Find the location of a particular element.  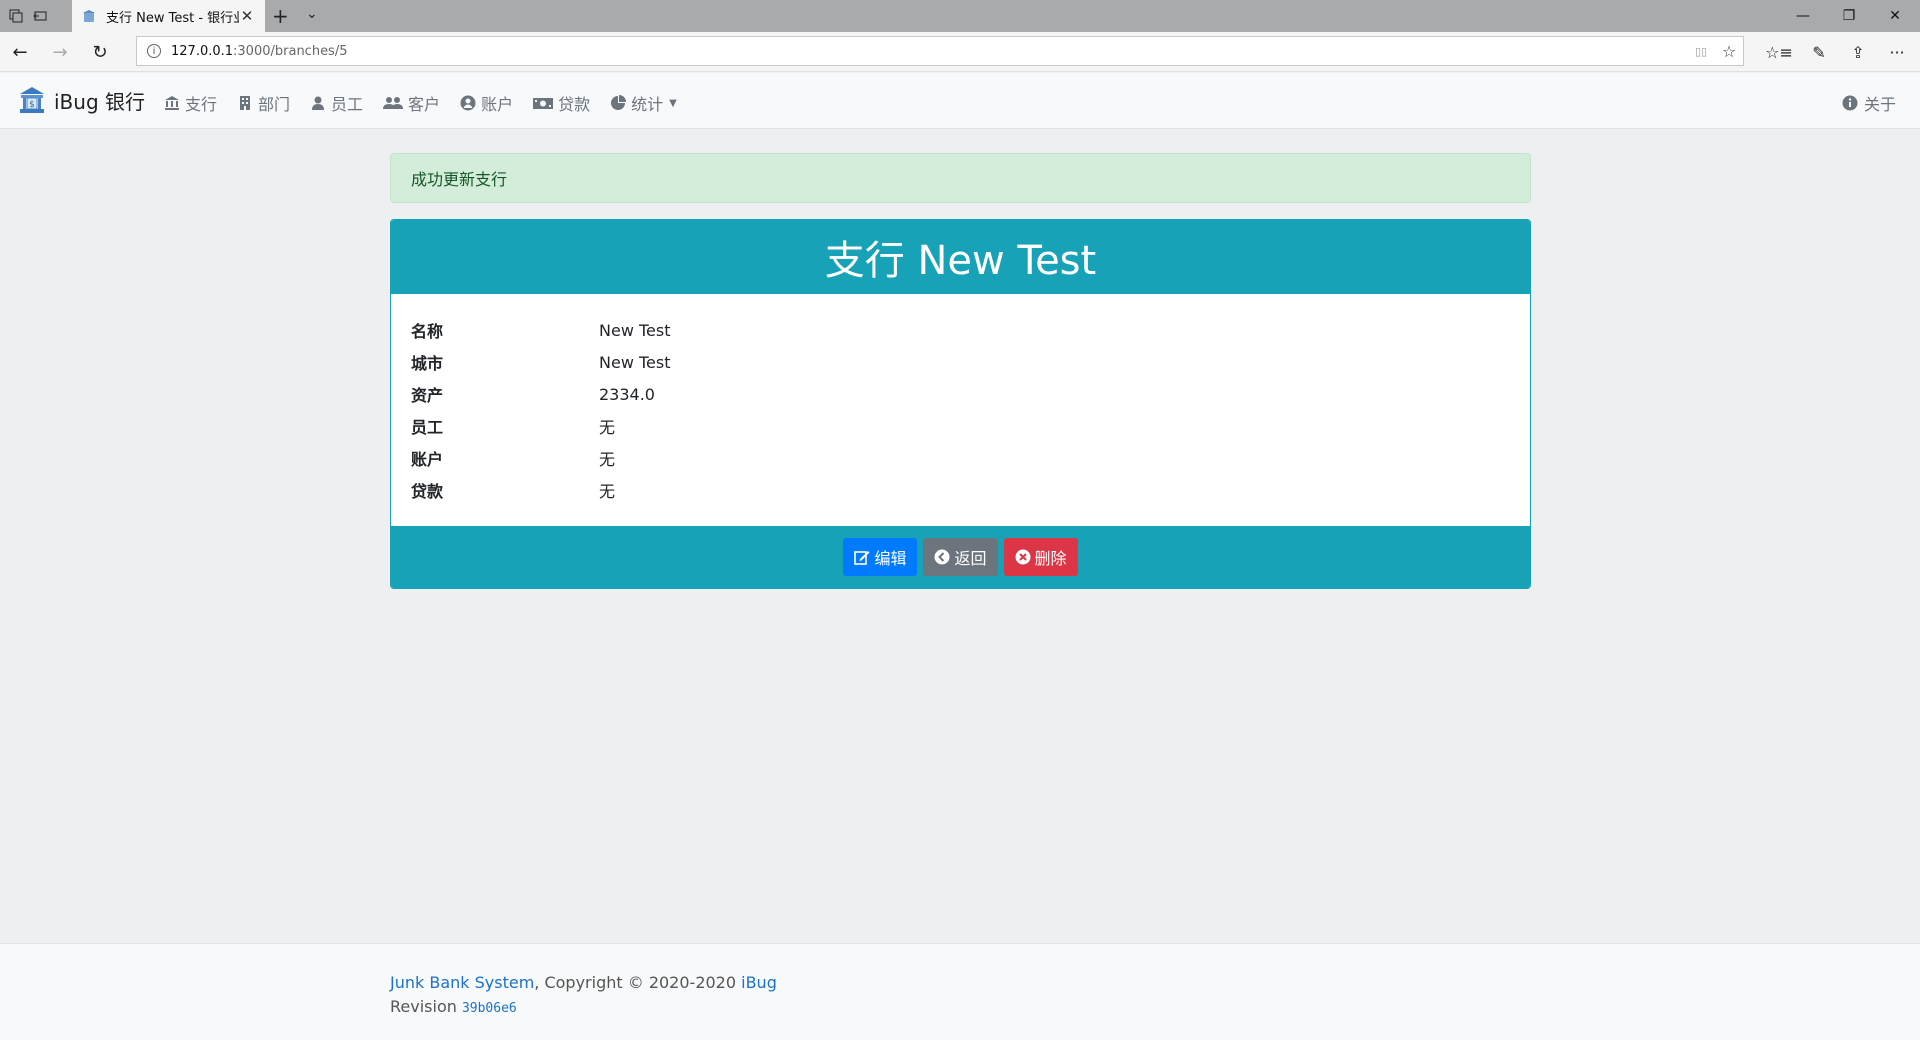

revision-link: 39b06e6 is located at coordinates (489, 1008).